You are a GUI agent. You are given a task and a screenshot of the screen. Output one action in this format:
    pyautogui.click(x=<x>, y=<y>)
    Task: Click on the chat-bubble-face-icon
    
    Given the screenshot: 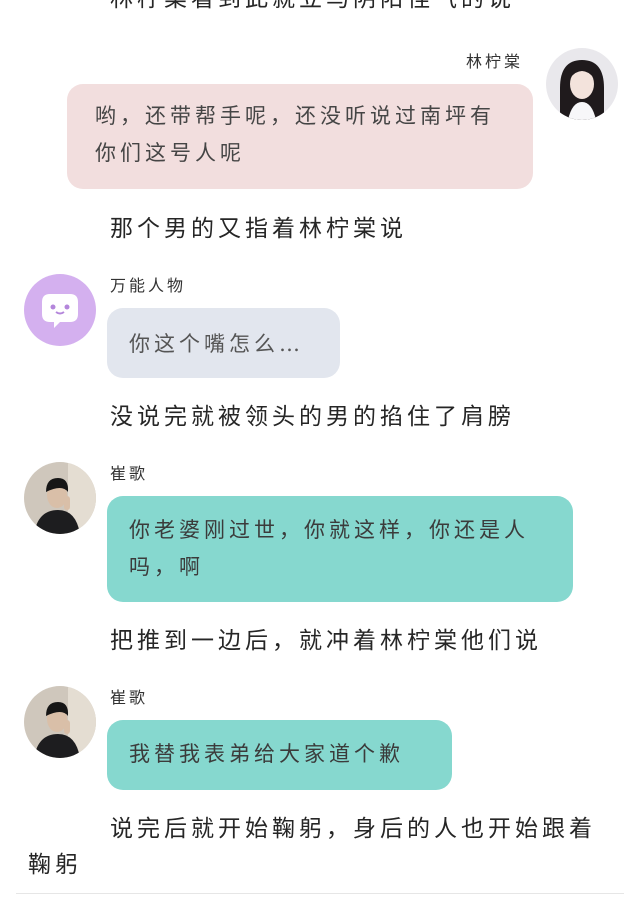 What is the action you would take?
    pyautogui.click(x=60, y=310)
    